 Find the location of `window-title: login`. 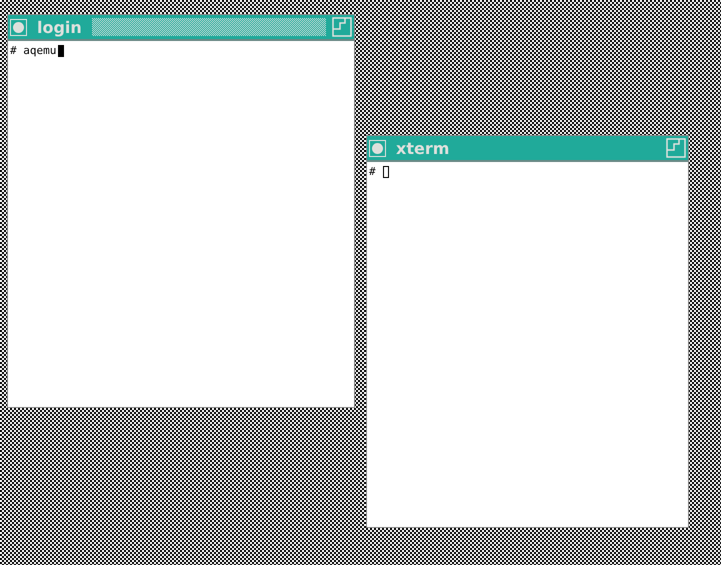

window-title: login is located at coordinates (59, 27).